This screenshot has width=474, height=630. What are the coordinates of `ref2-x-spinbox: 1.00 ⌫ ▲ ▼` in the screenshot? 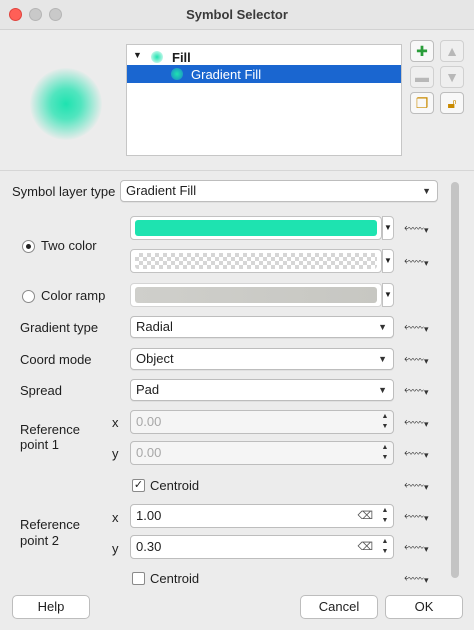 It's located at (262, 516).